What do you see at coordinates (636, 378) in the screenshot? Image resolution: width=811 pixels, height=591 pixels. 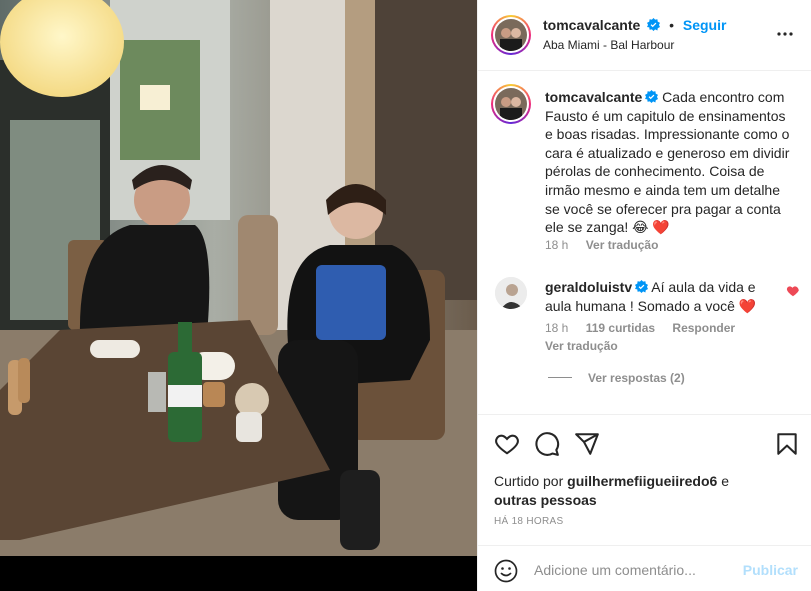 I see `view-replies-label: Ver respostas (2)` at bounding box center [636, 378].